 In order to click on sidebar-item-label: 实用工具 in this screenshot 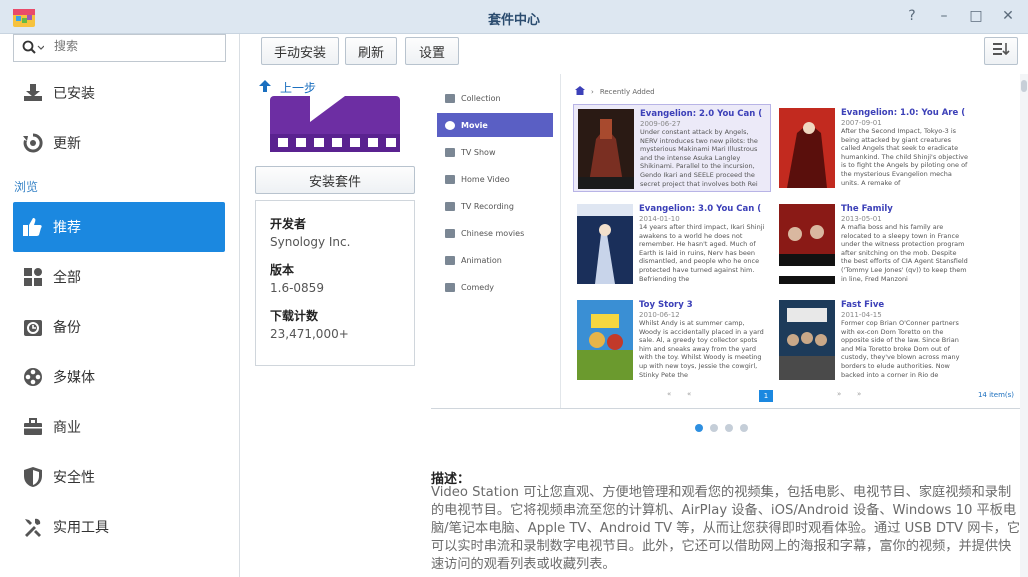, I will do `click(81, 528)`.